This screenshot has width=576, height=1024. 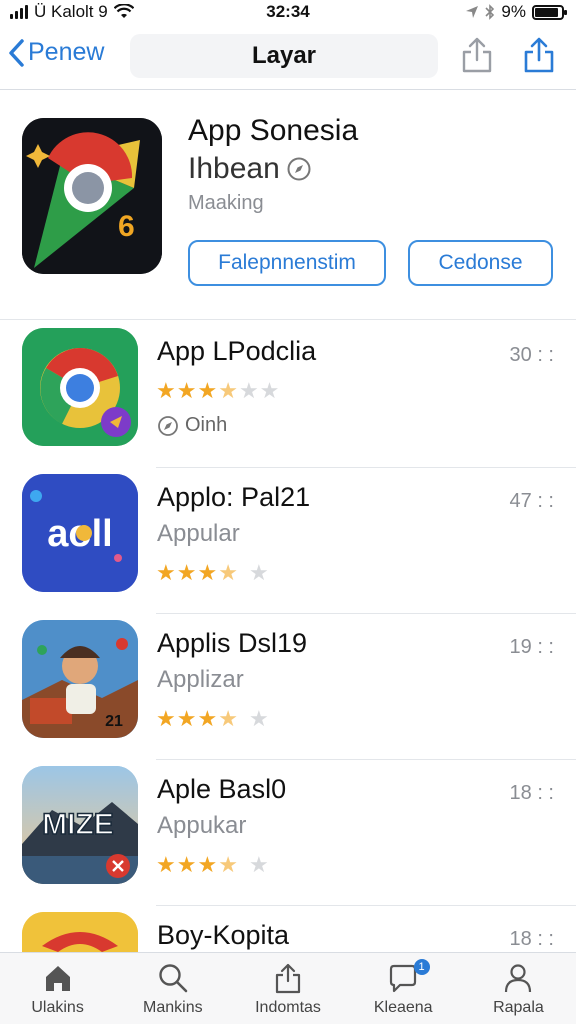 I want to click on tab-search: Mankins, so click(x=172, y=988).